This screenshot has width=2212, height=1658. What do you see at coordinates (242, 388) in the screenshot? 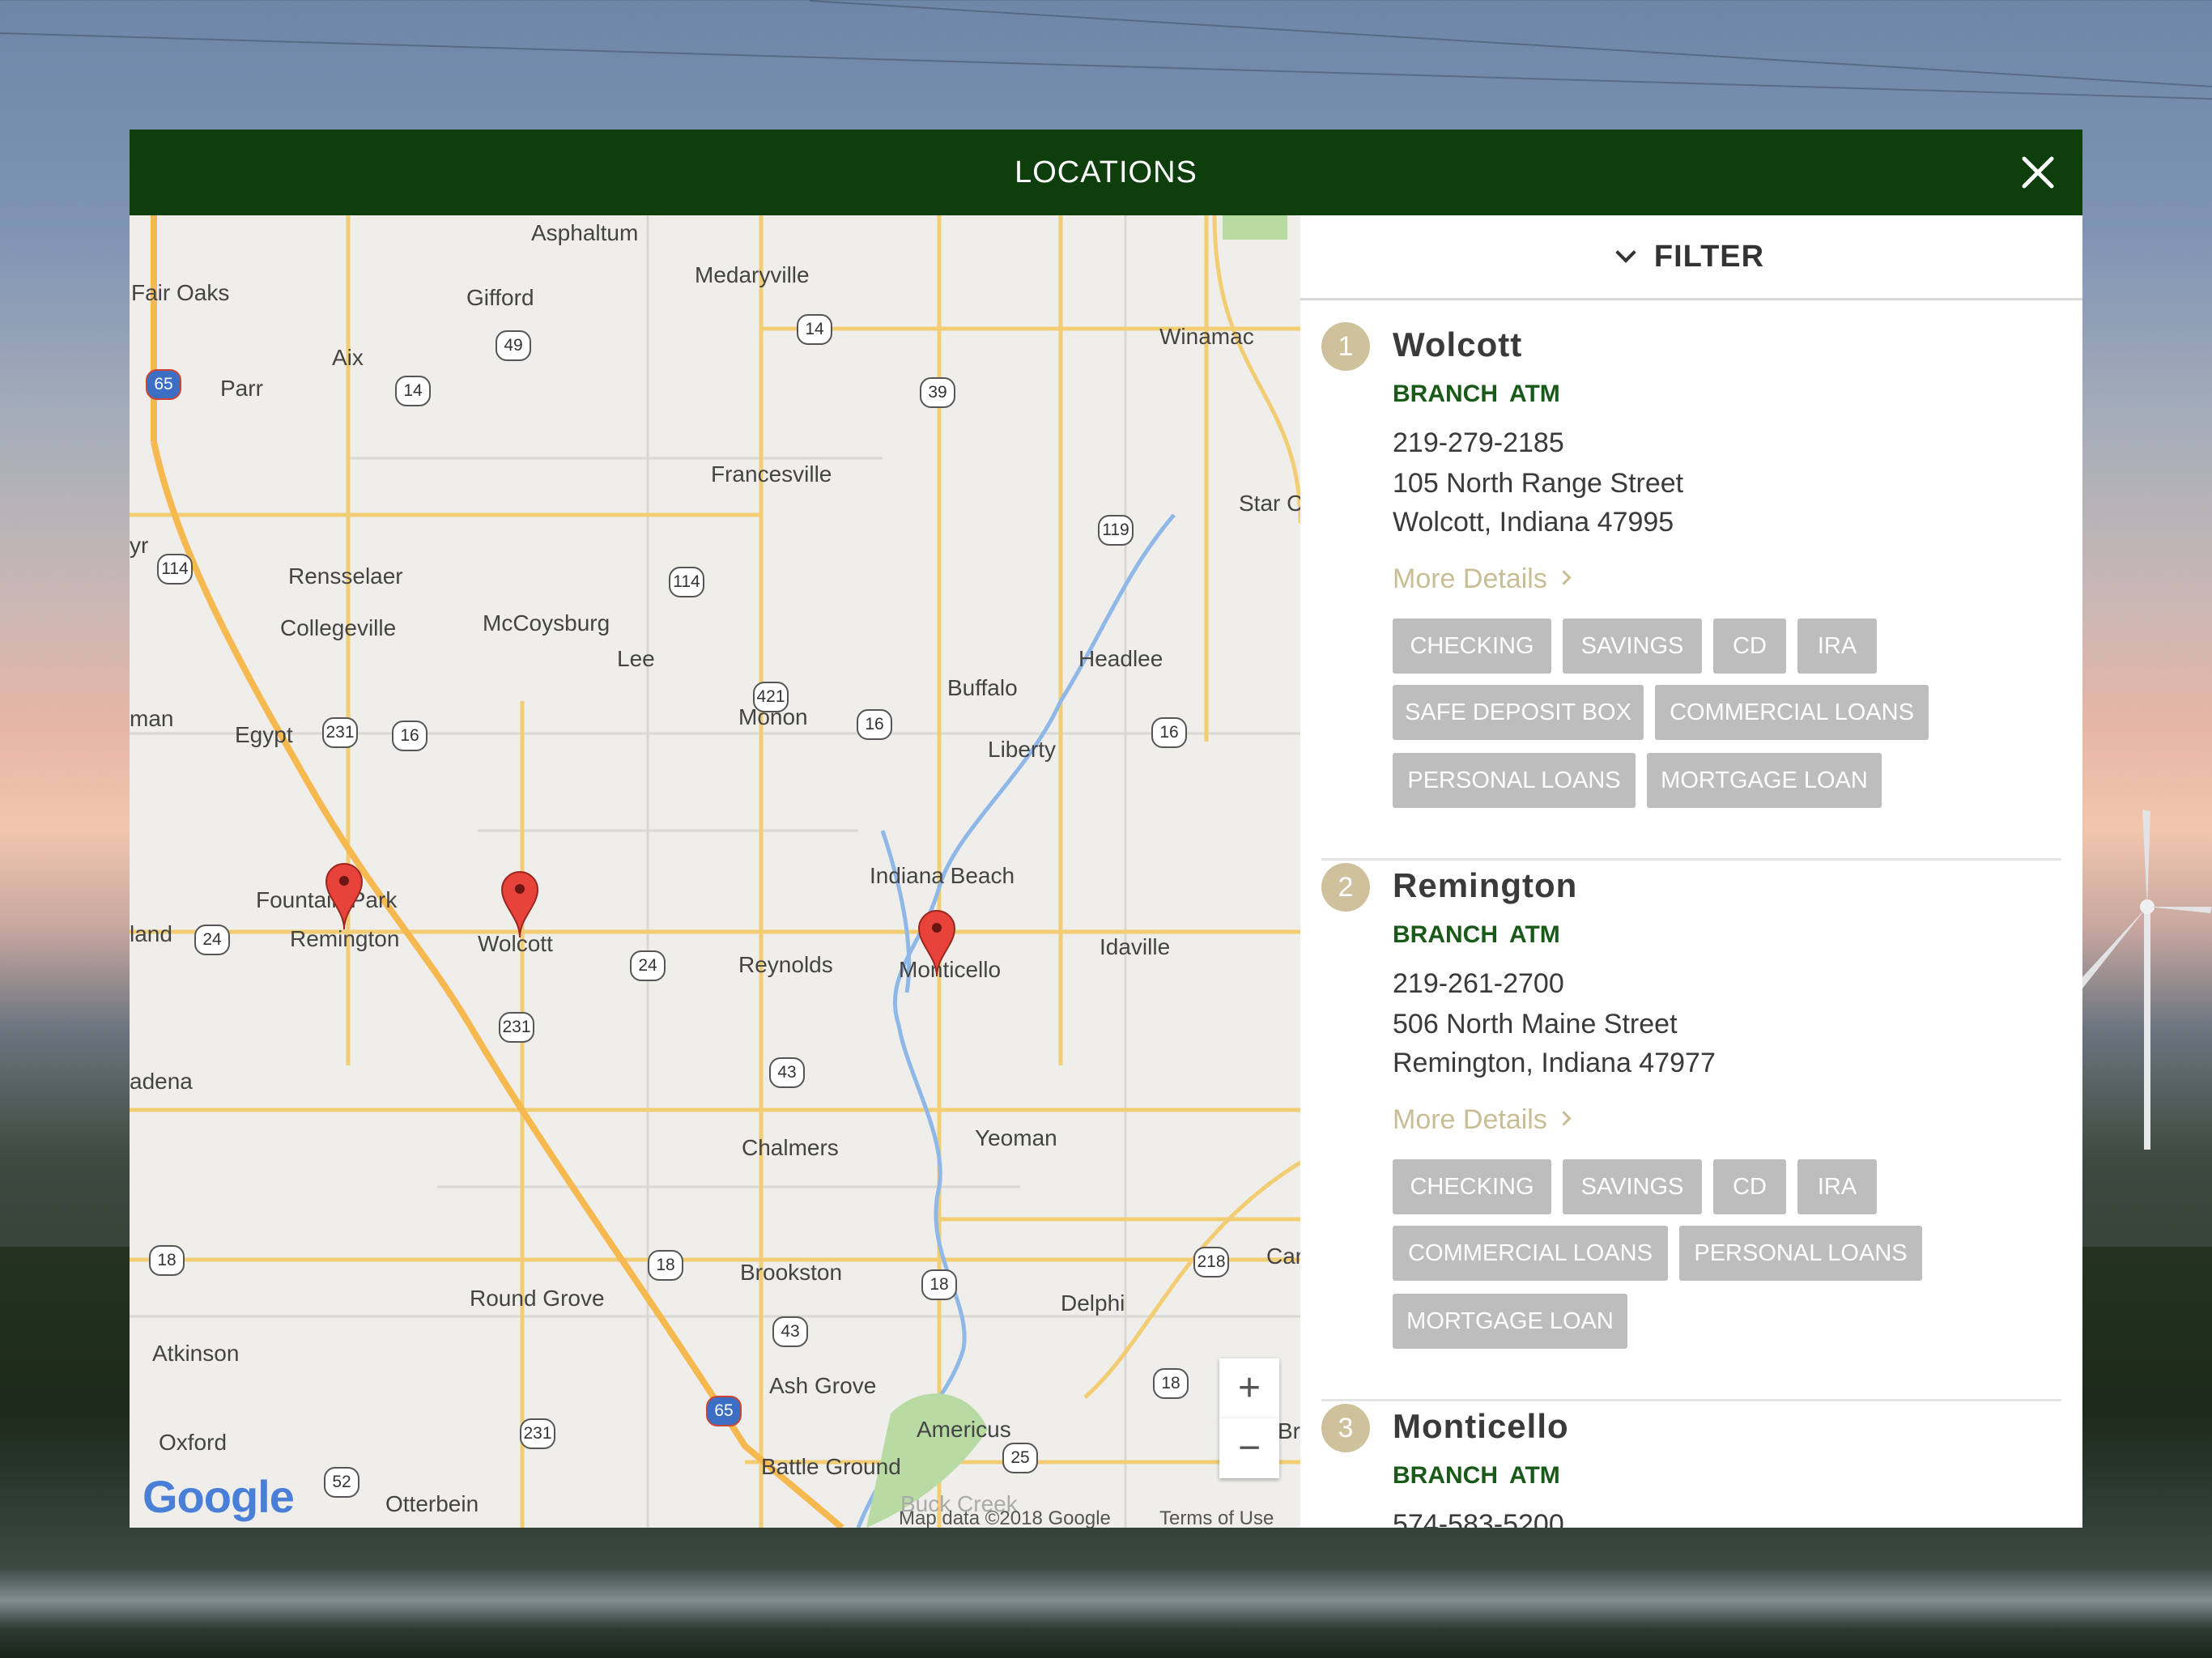
I see `map-label-parr: Parr` at bounding box center [242, 388].